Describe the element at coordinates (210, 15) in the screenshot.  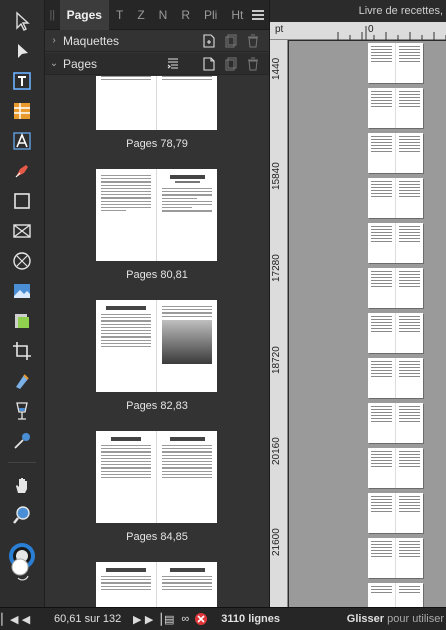
I see `tab-pli: Pli` at that location.